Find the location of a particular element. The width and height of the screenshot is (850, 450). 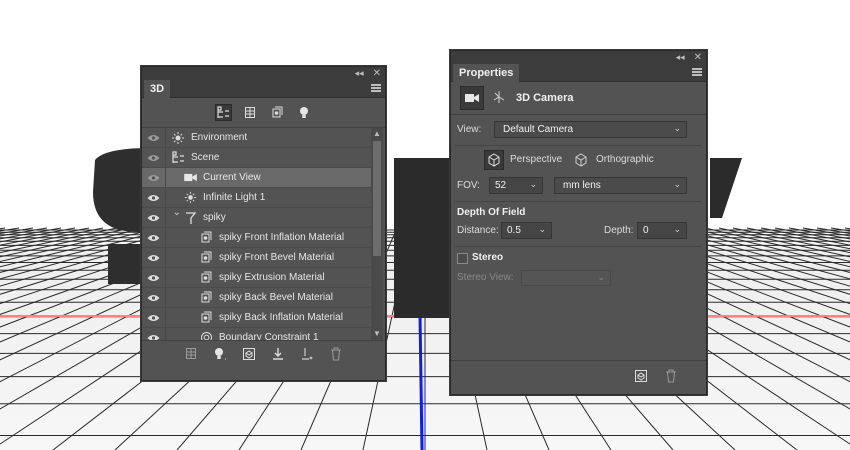

properties-header: 3D Camera is located at coordinates (578, 98).